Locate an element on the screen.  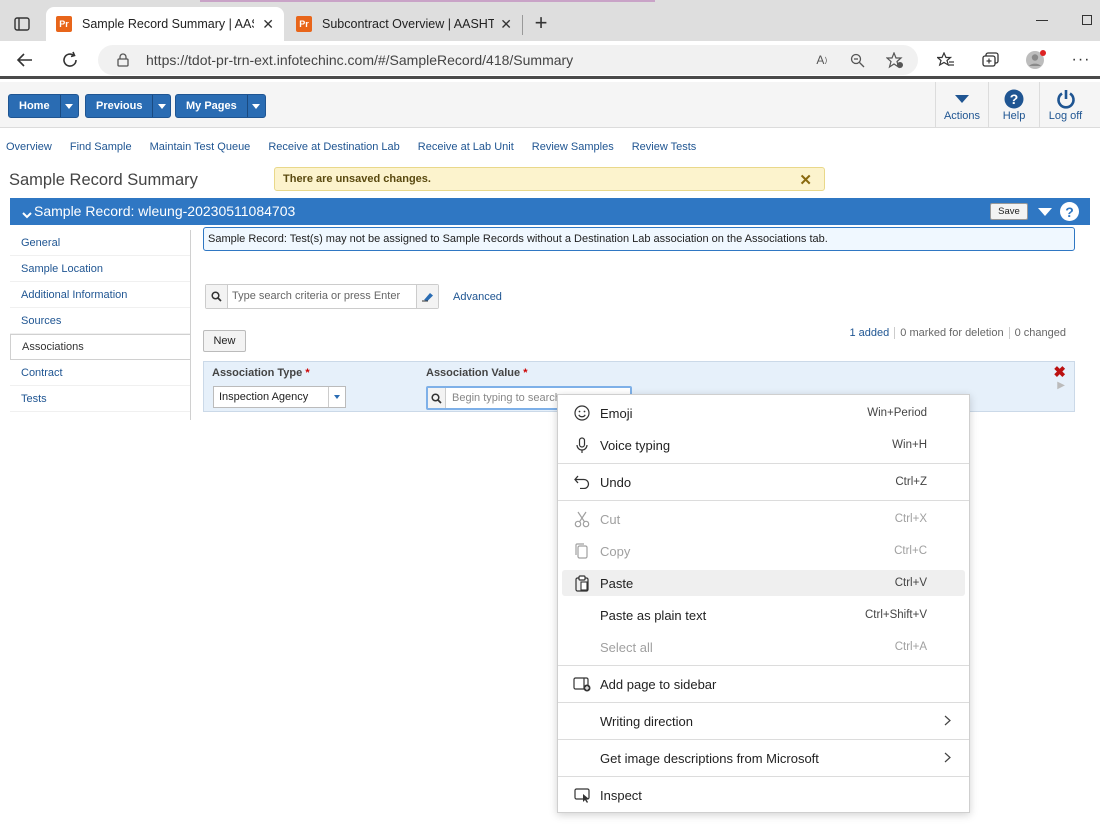
menu-label: Emoji is located at coordinates (616, 413).